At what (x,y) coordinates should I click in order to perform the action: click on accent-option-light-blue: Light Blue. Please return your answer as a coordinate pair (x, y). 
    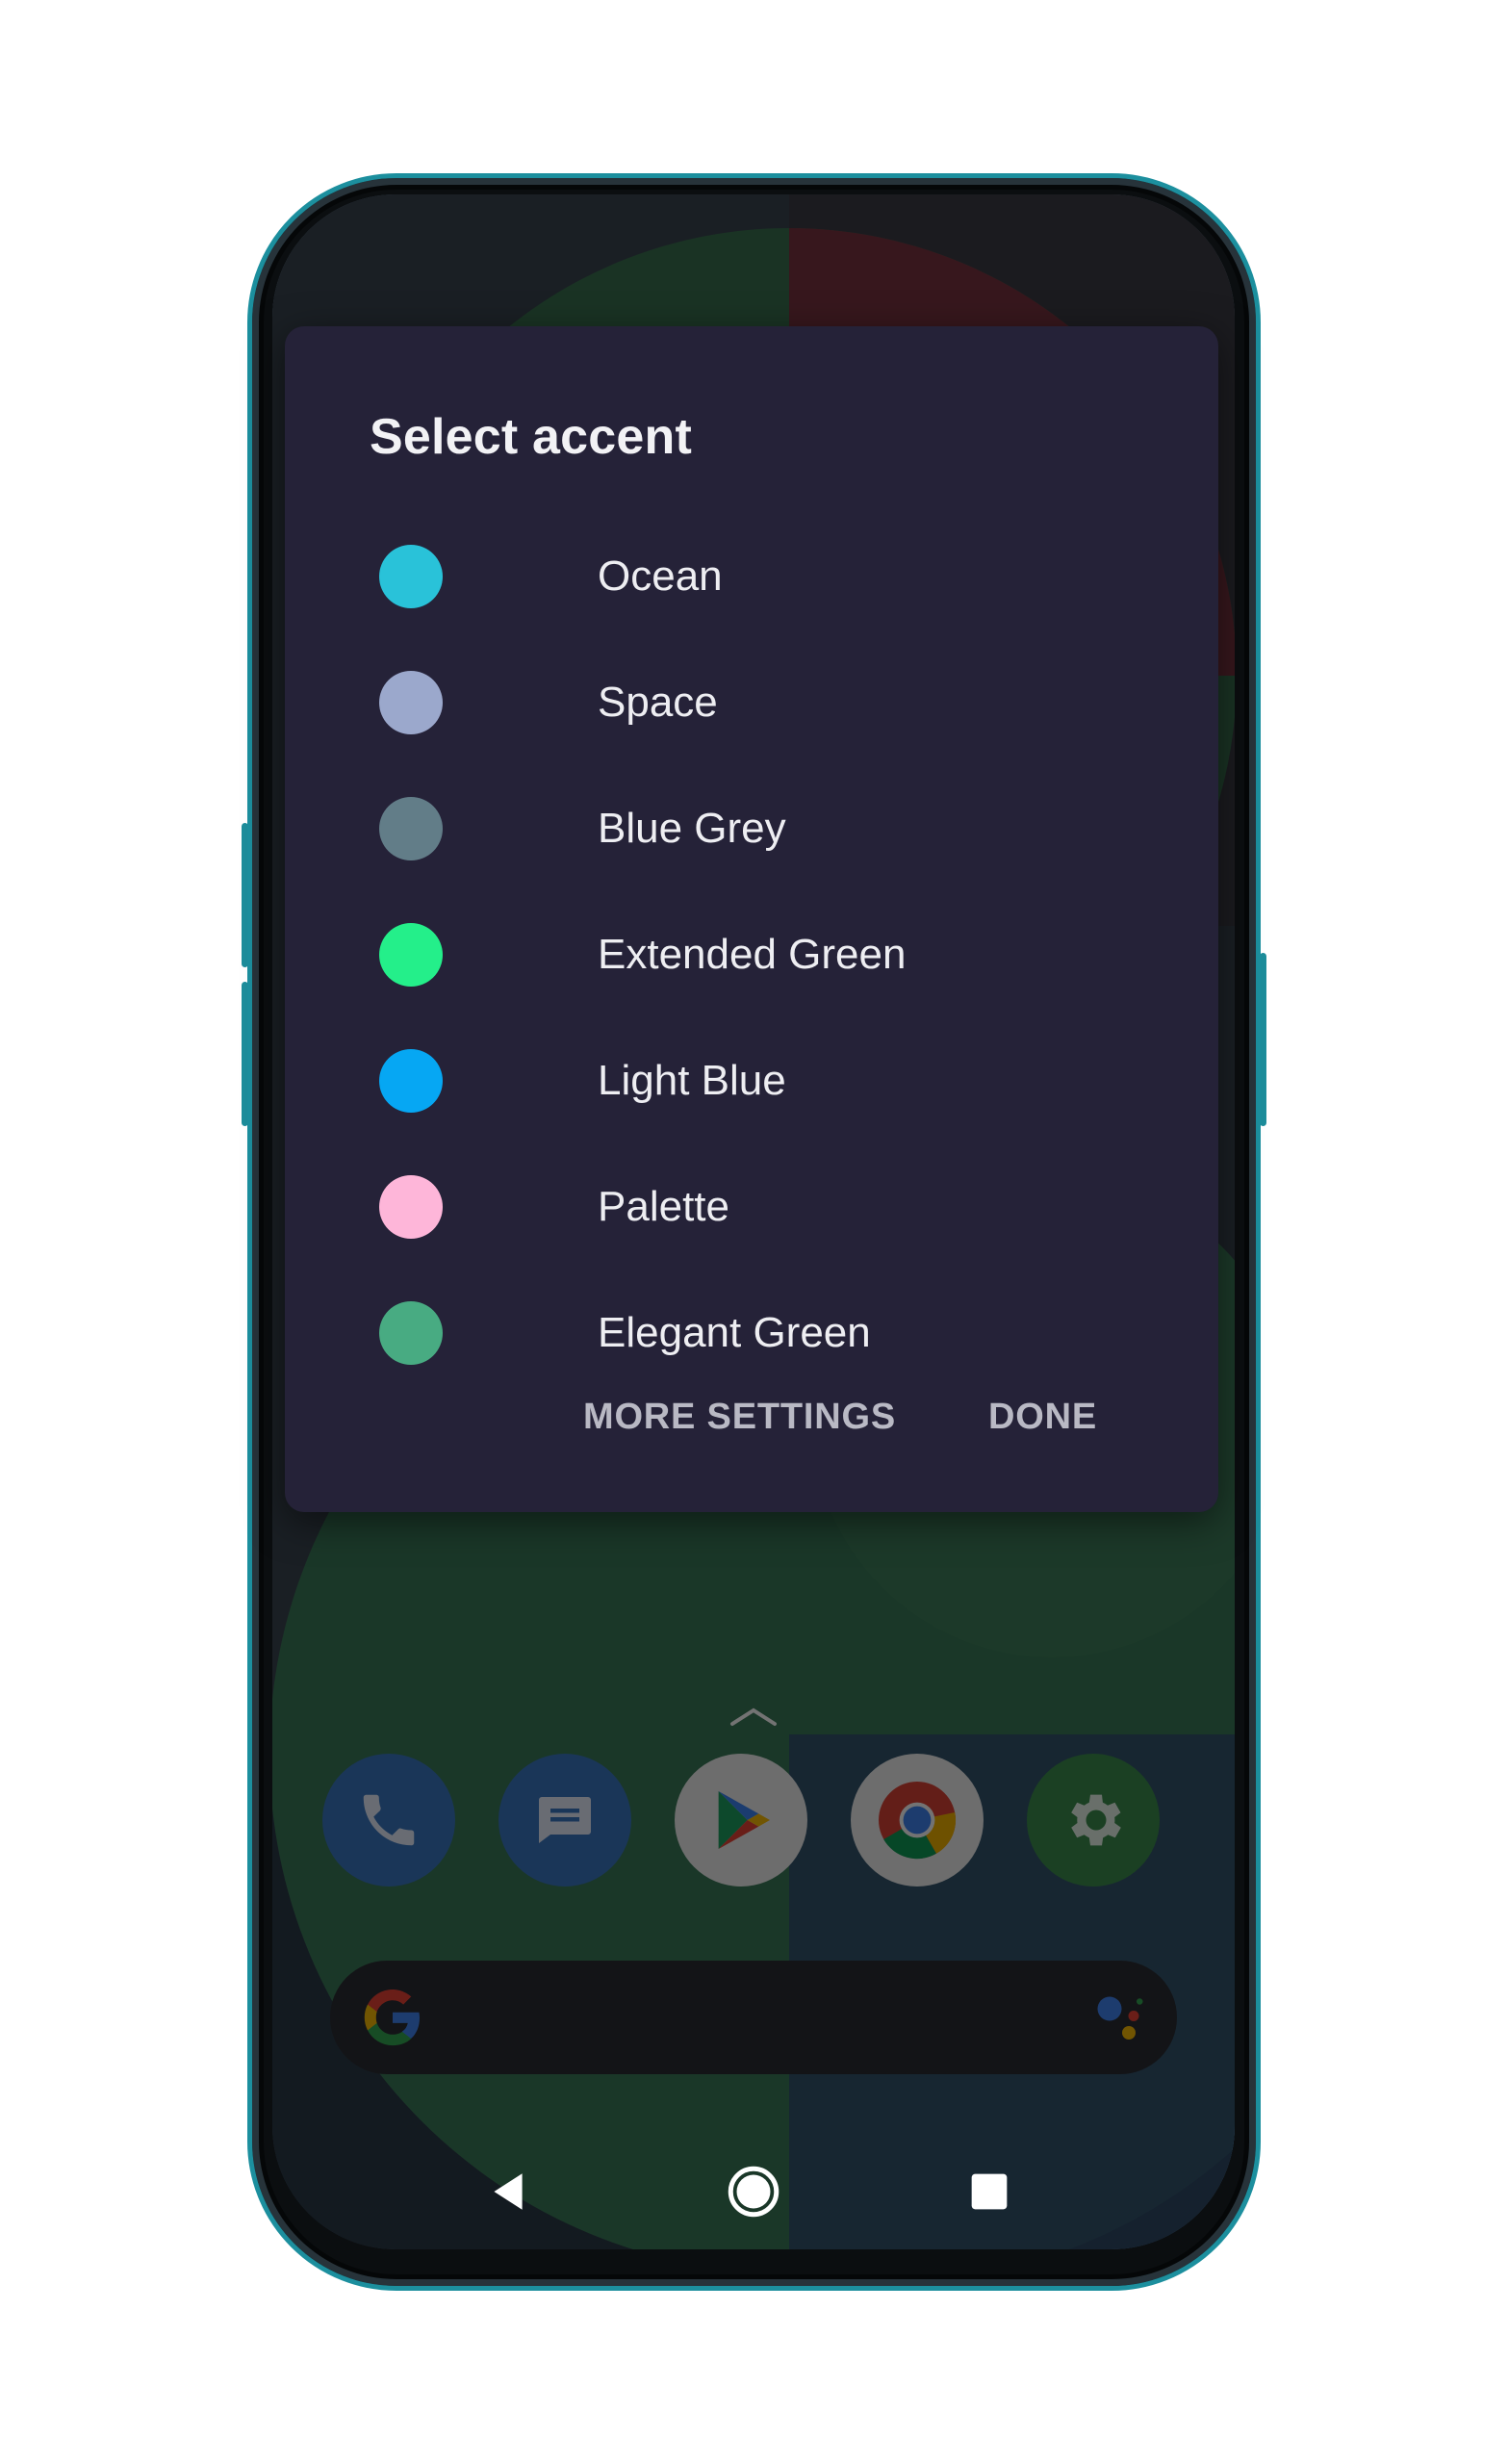
    Looking at the image, I should click on (752, 1081).